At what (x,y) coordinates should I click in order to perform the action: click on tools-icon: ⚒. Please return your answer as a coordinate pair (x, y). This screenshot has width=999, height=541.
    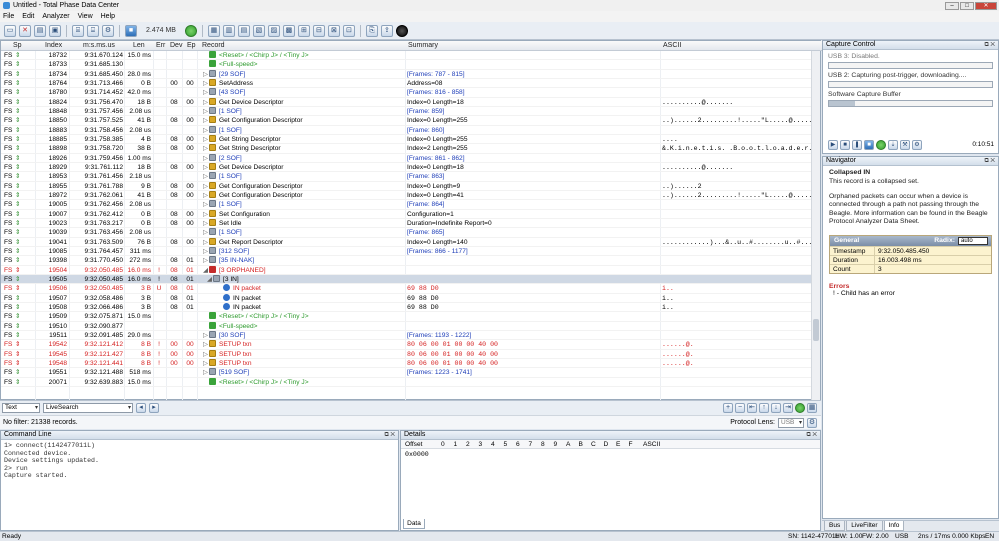
    Looking at the image, I should click on (905, 145).